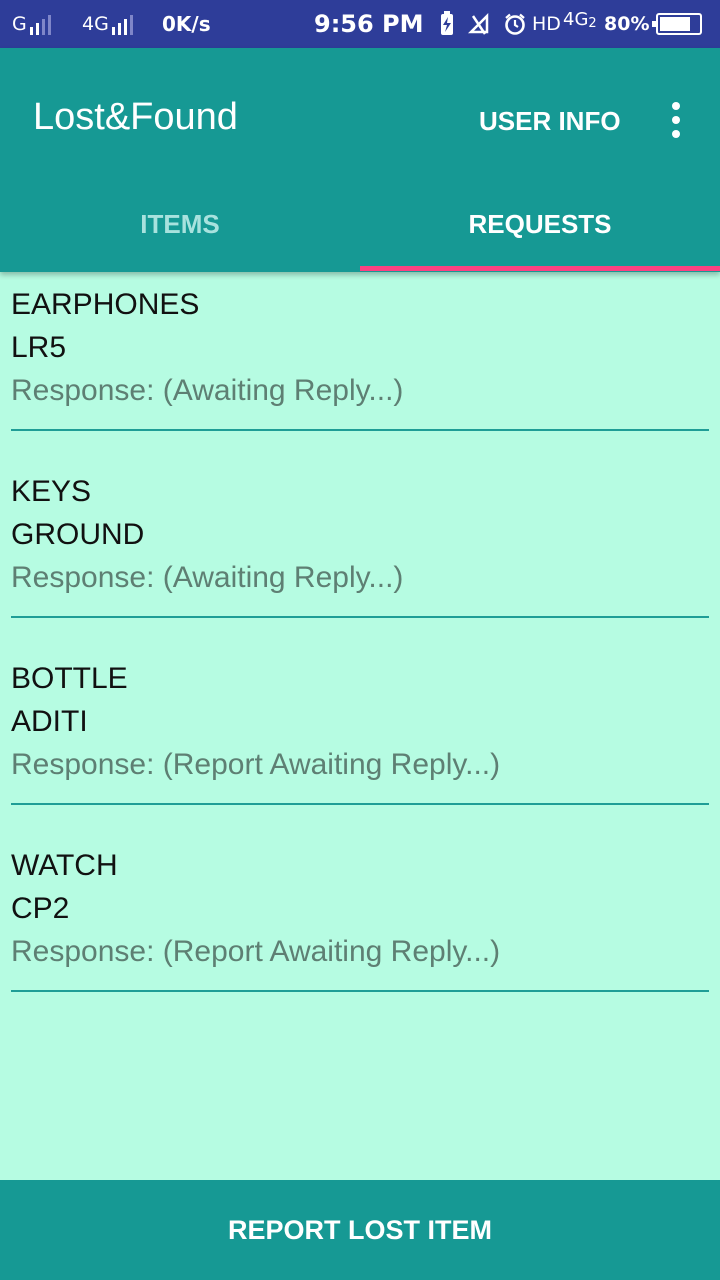 Image resolution: width=720 pixels, height=1280 pixels. Describe the element at coordinates (40, 908) in the screenshot. I see `request-item-place: CP2` at that location.